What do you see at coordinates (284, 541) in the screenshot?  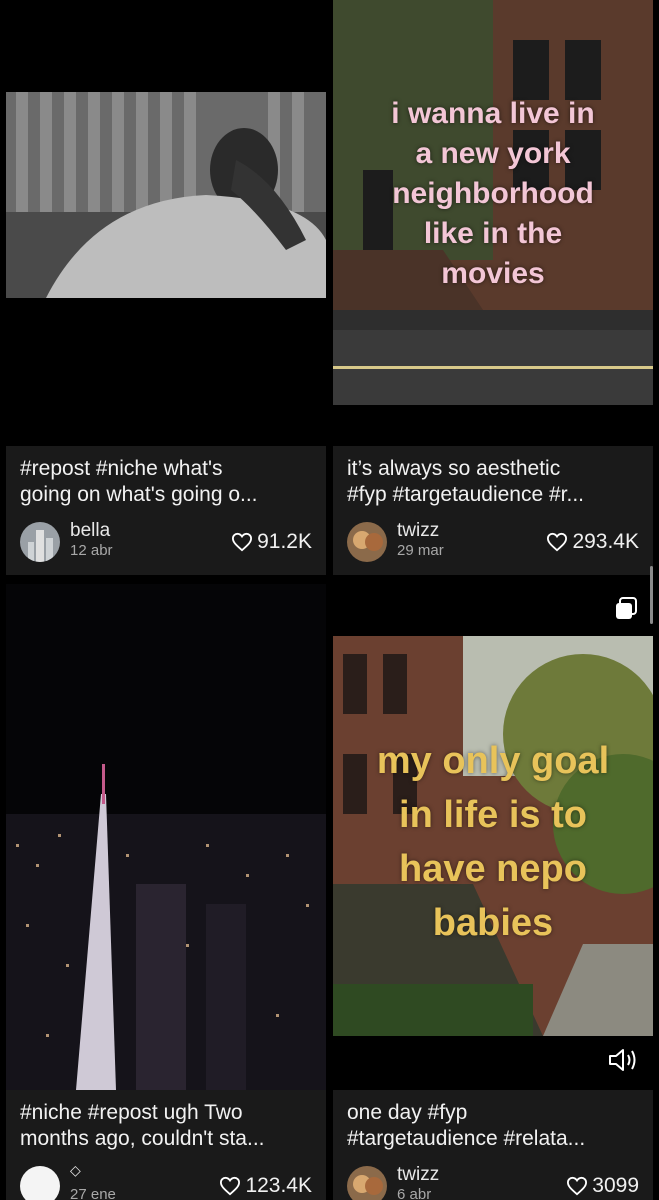 I see `like-count-value: 91.2K` at bounding box center [284, 541].